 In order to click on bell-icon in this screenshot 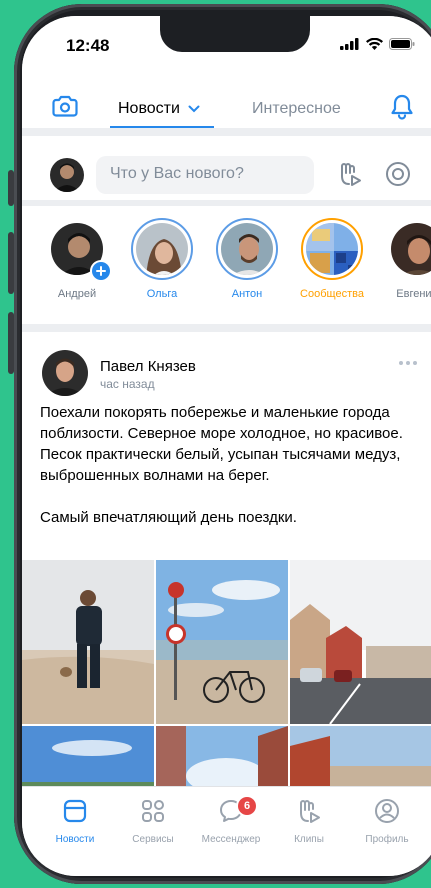, I will do `click(402, 107)`.